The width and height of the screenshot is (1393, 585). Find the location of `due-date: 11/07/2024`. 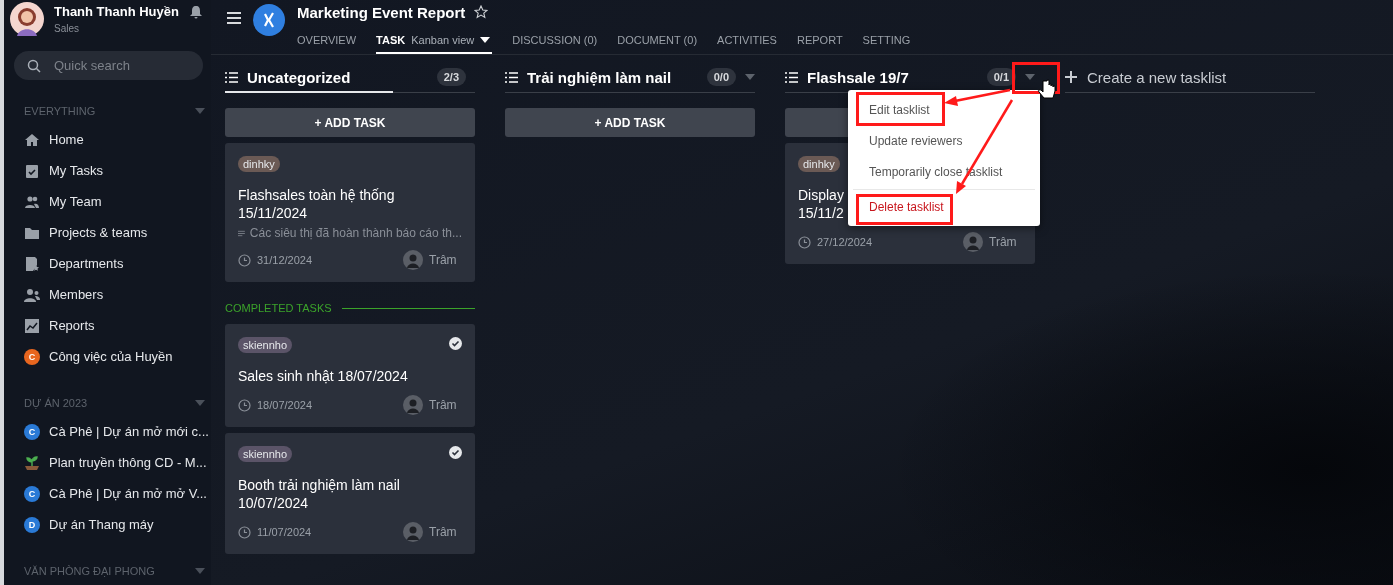

due-date: 11/07/2024 is located at coordinates (285, 532).